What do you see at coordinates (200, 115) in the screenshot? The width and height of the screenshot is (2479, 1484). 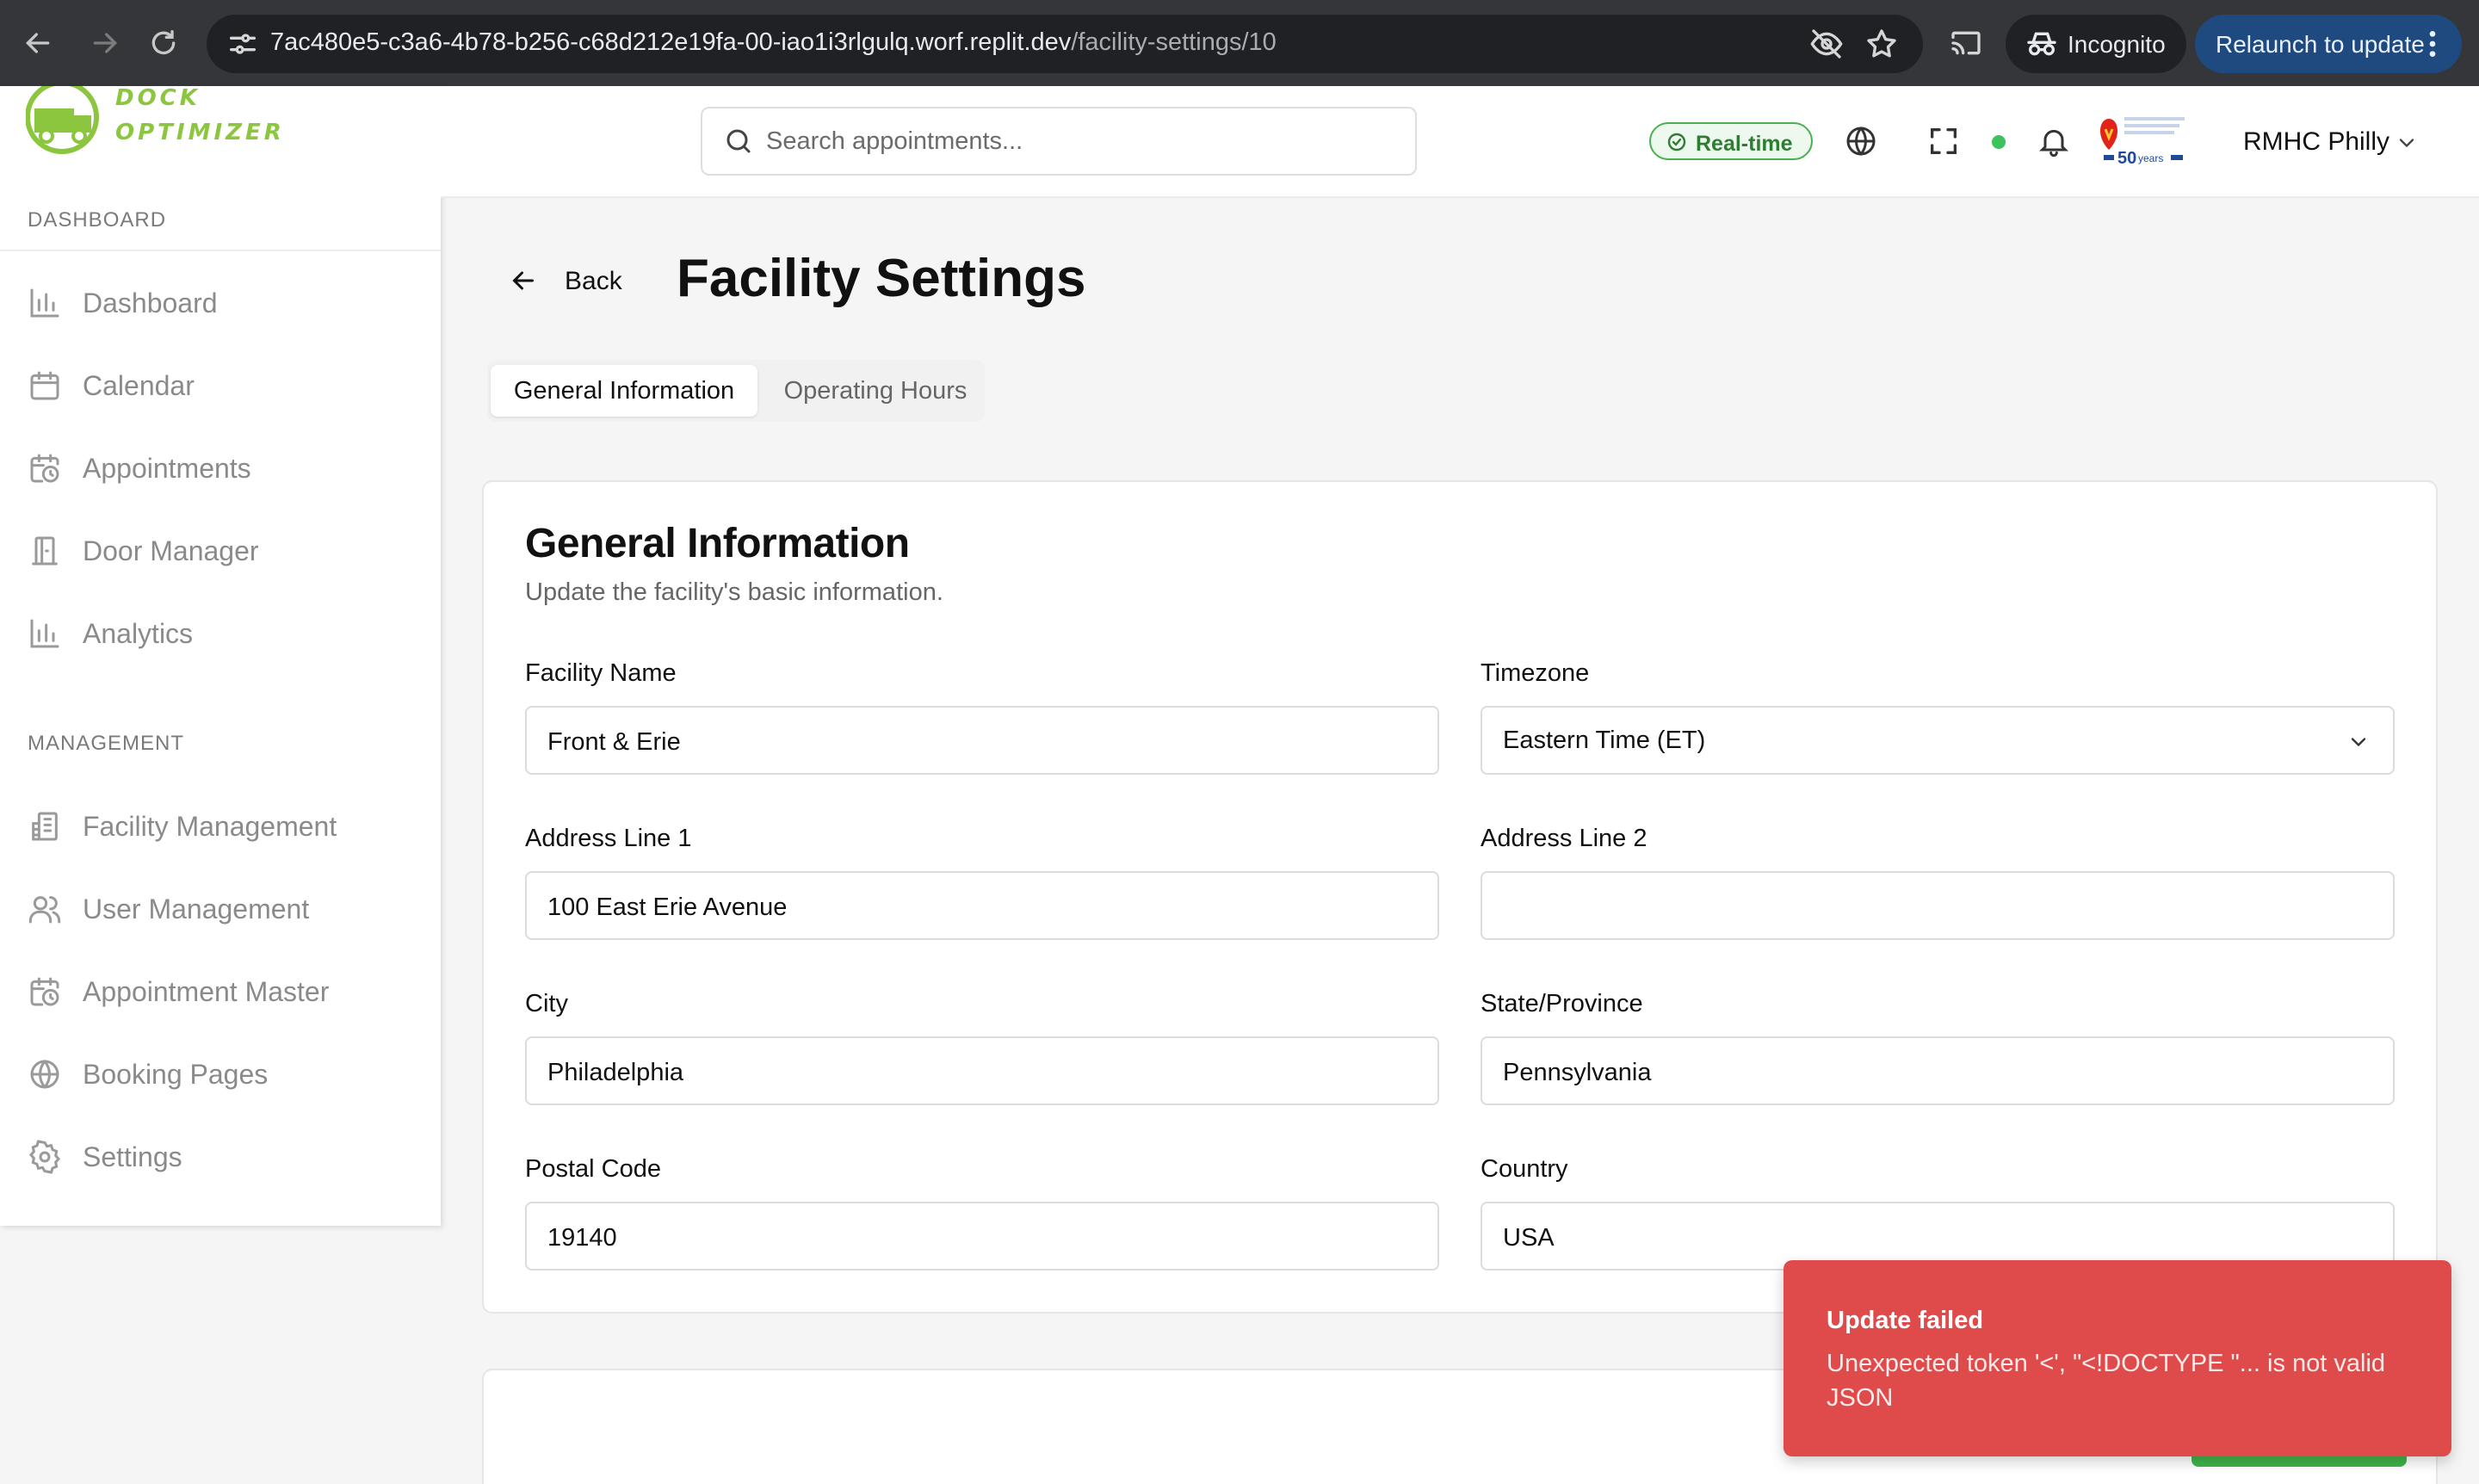 I see `logo-text: DOCK OPTIMIZER` at bounding box center [200, 115].